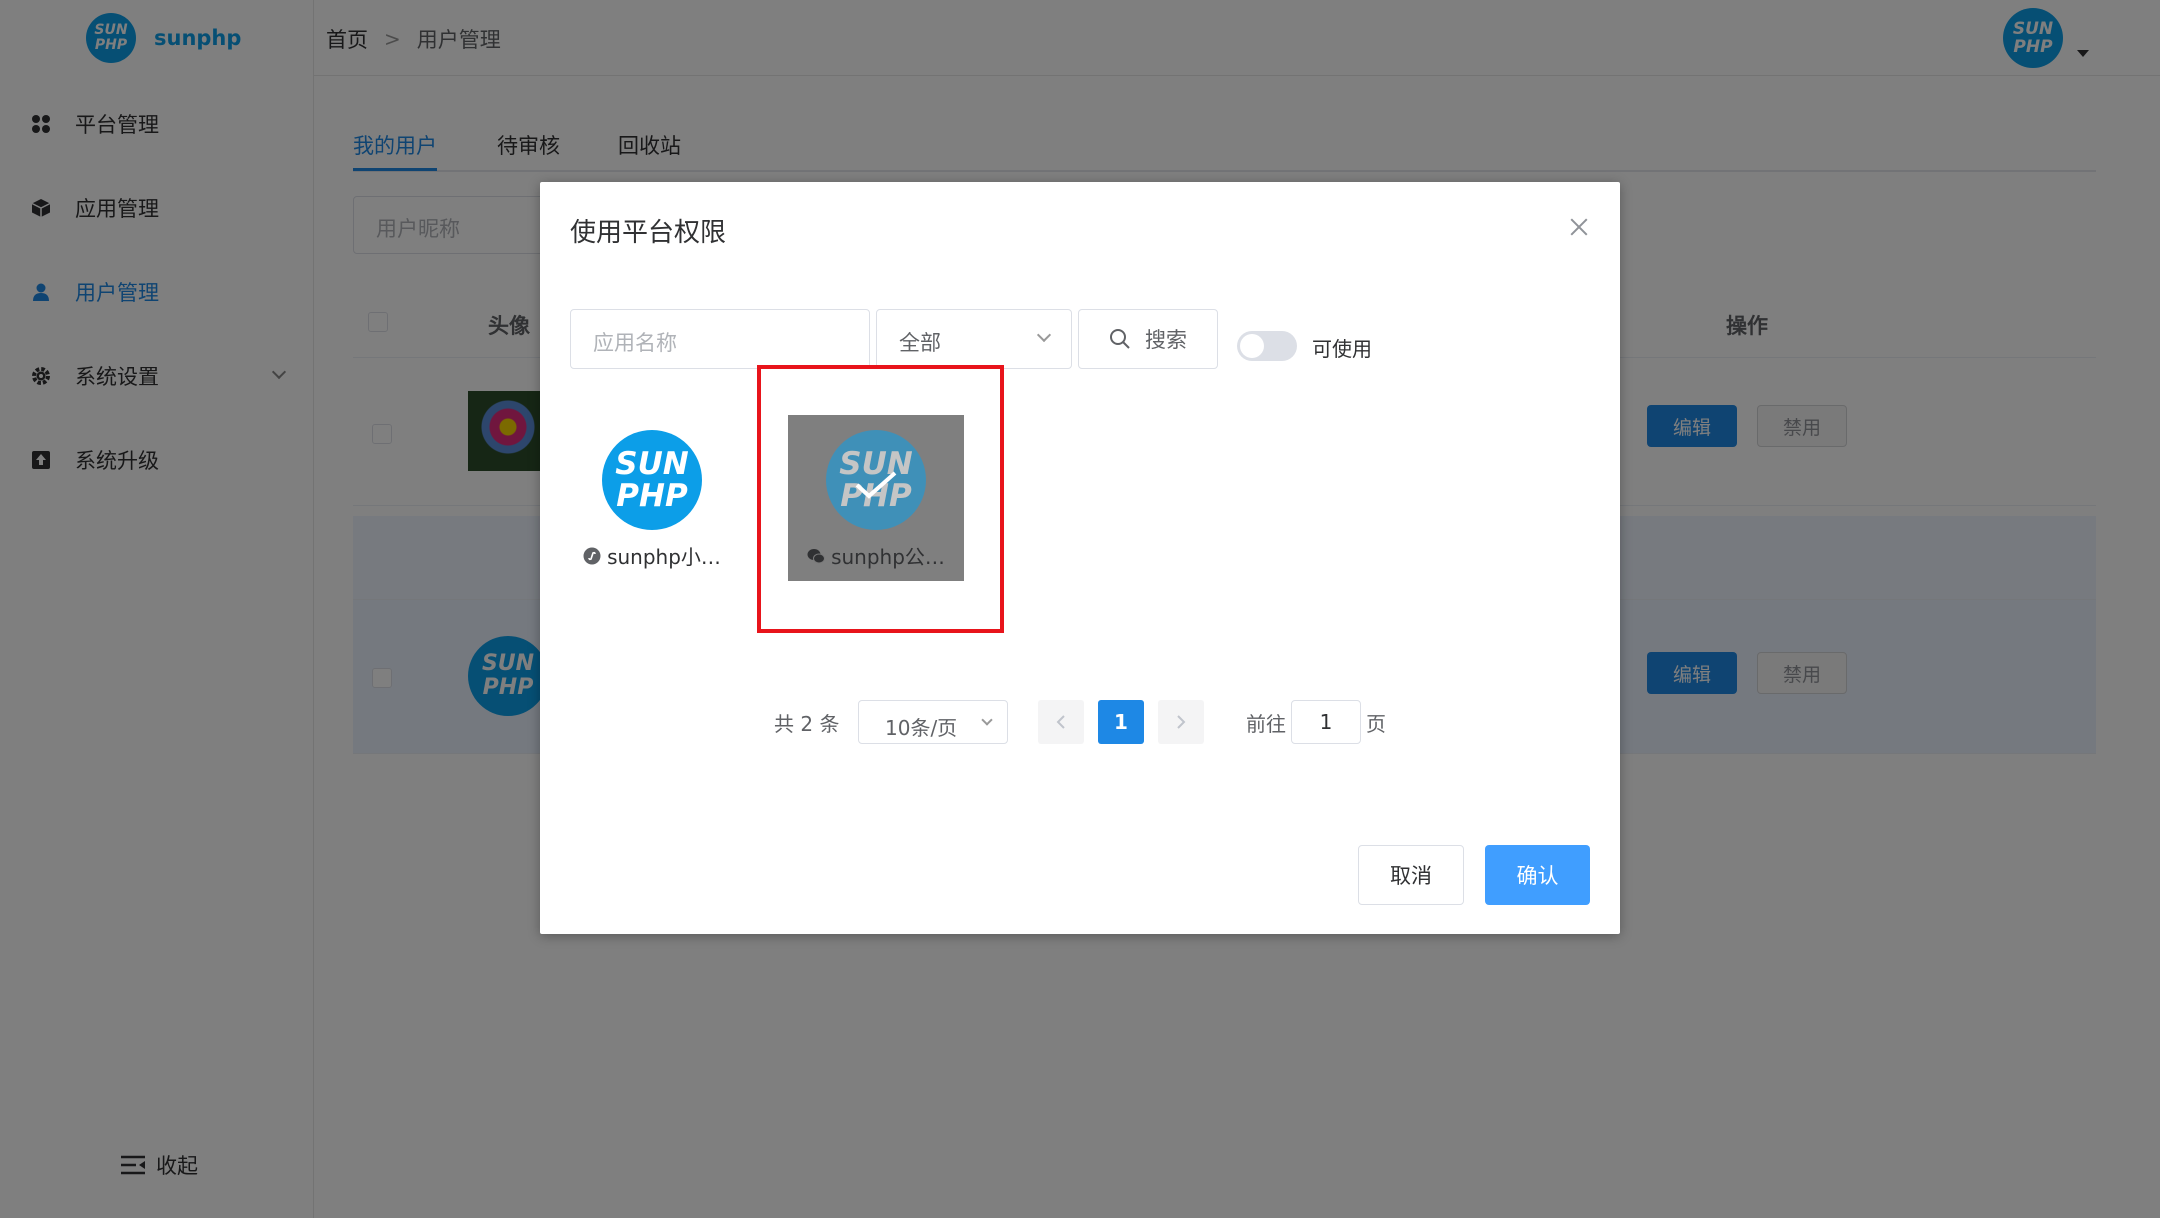 Image resolution: width=2160 pixels, height=1218 pixels. Describe the element at coordinates (648, 233) in the screenshot. I see `dialog-title: 使用平台权限` at that location.